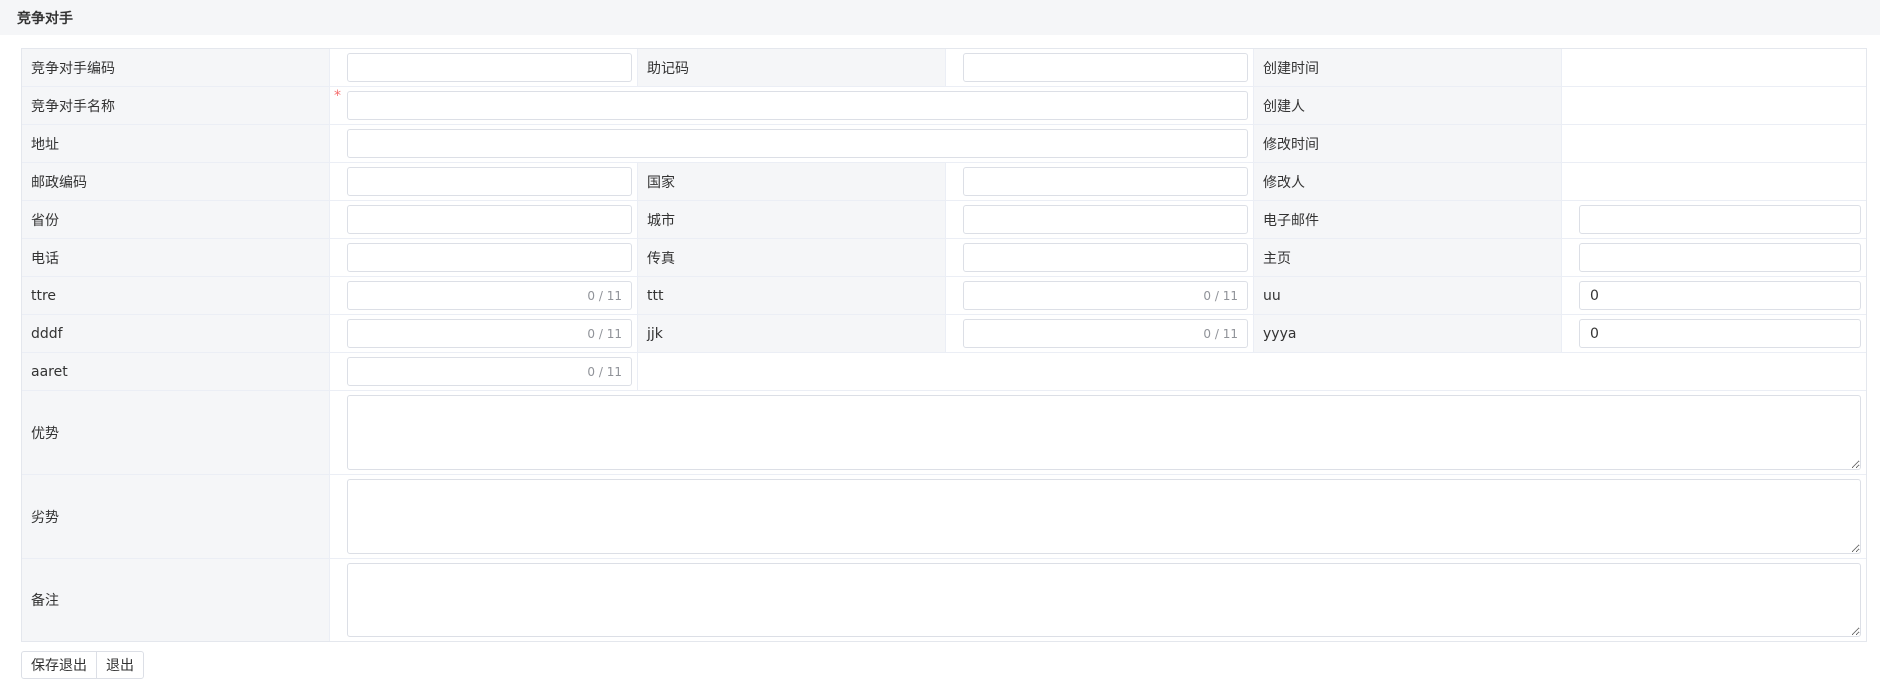 The width and height of the screenshot is (1880, 691). Describe the element at coordinates (120, 665) in the screenshot. I see `exit-button: 退出` at that location.